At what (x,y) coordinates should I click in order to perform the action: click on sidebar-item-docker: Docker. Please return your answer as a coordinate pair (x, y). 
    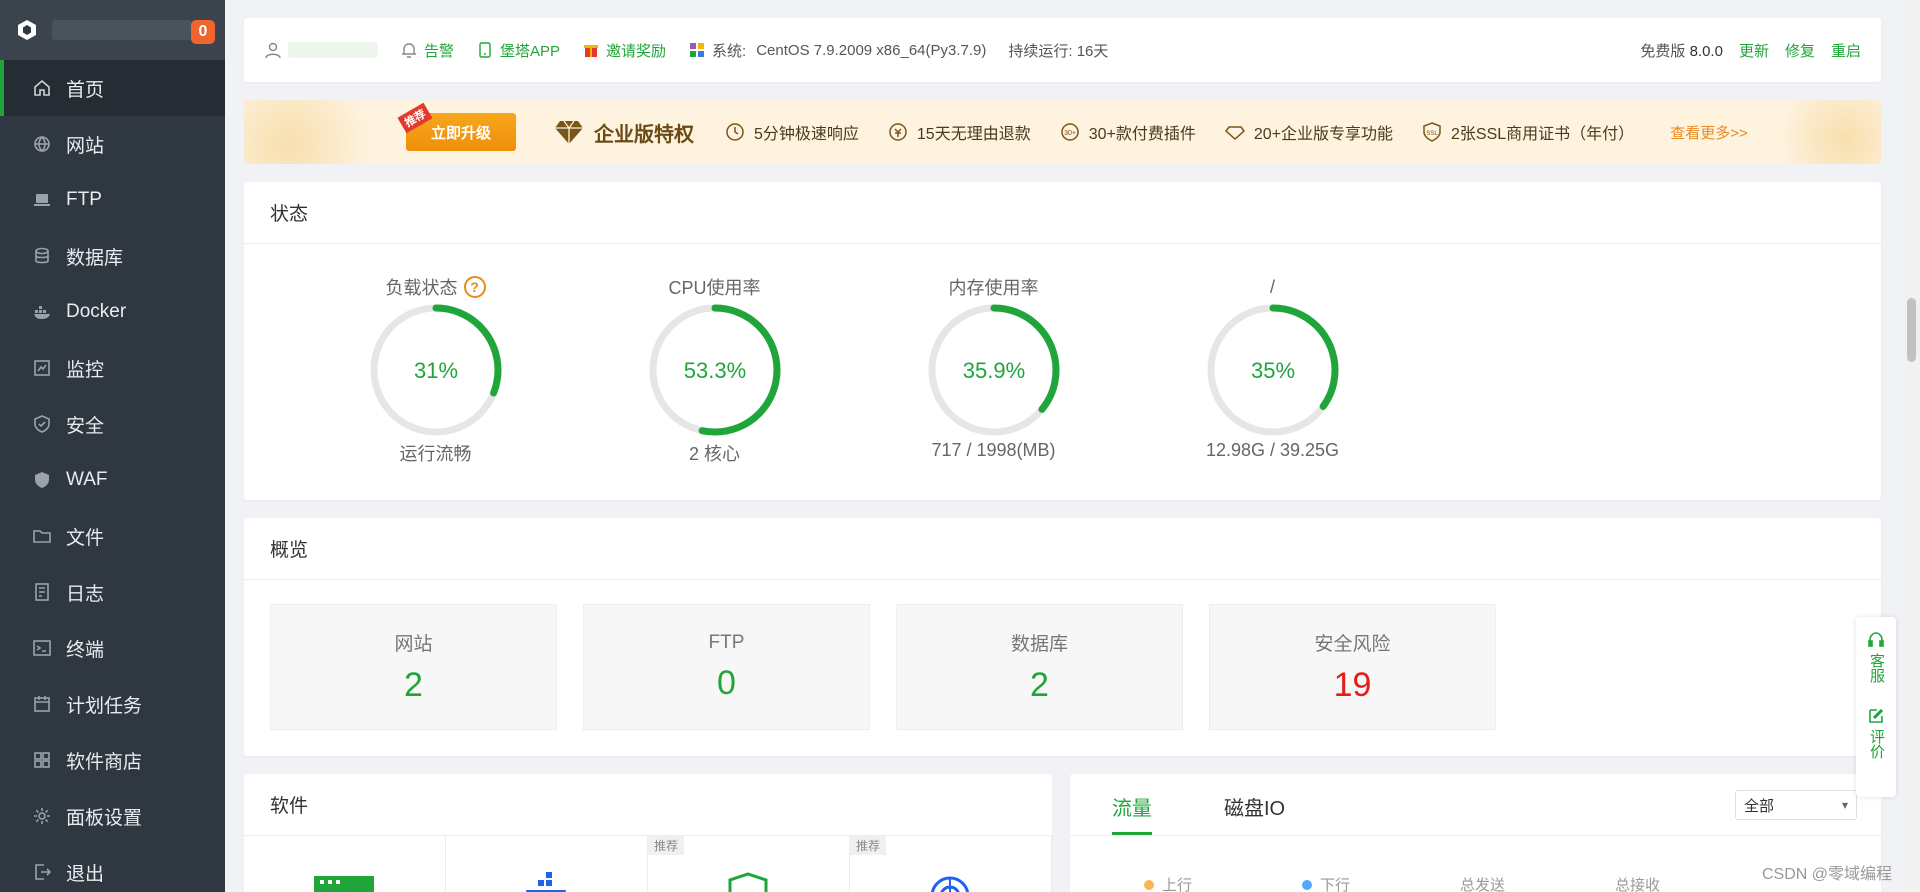
    Looking at the image, I should click on (112, 312).